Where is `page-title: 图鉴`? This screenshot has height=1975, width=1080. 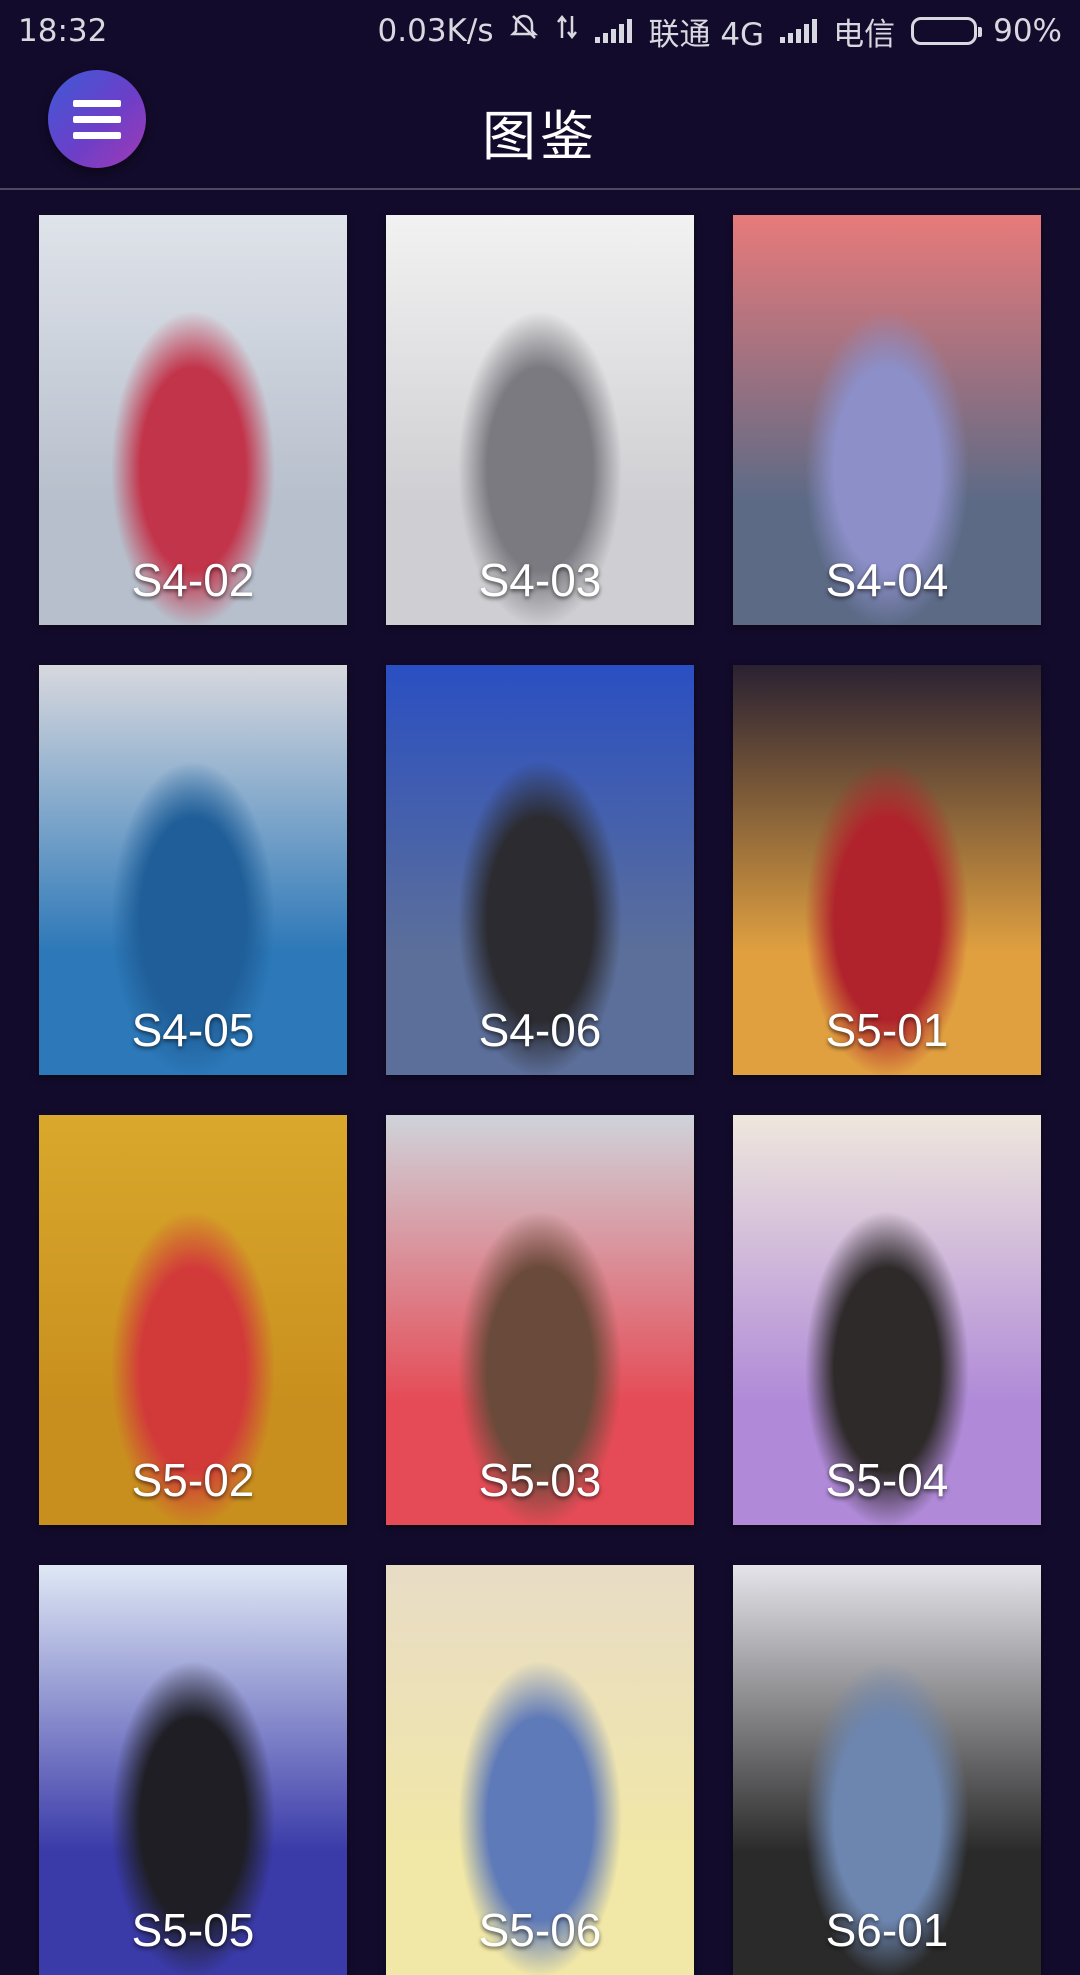 page-title: 图鉴 is located at coordinates (540, 136).